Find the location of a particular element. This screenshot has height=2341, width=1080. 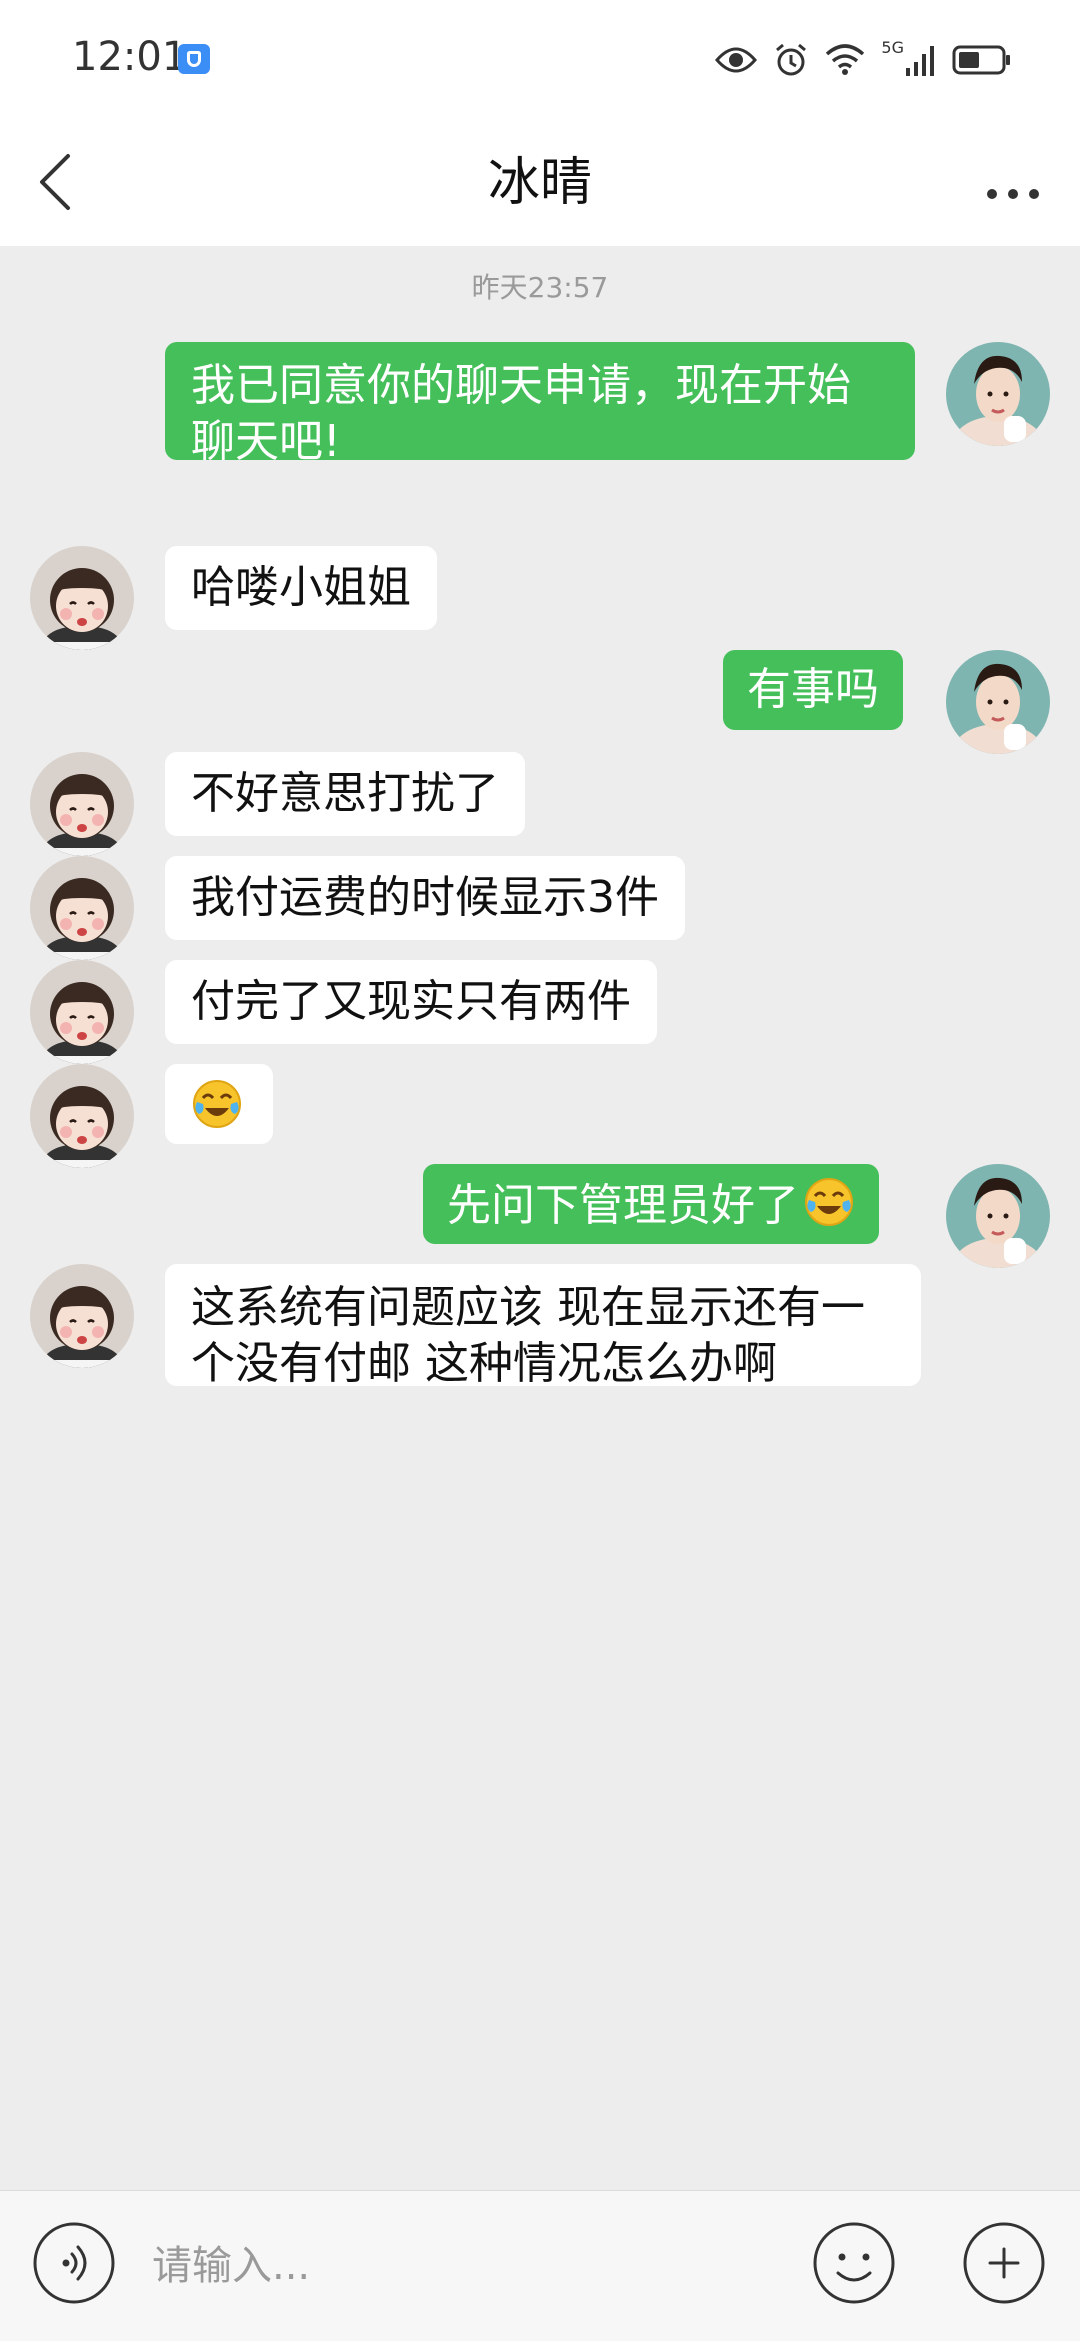

contact-message-bubble is located at coordinates (219, 1104).